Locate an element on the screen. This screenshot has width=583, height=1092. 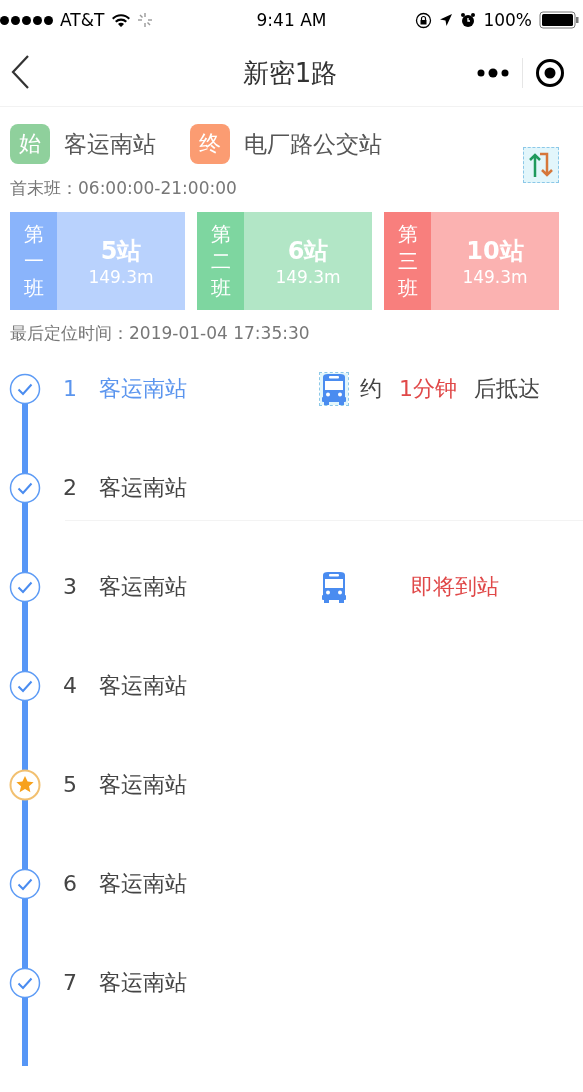
stop-item: 7 客运南站 is located at coordinates (125, 983).